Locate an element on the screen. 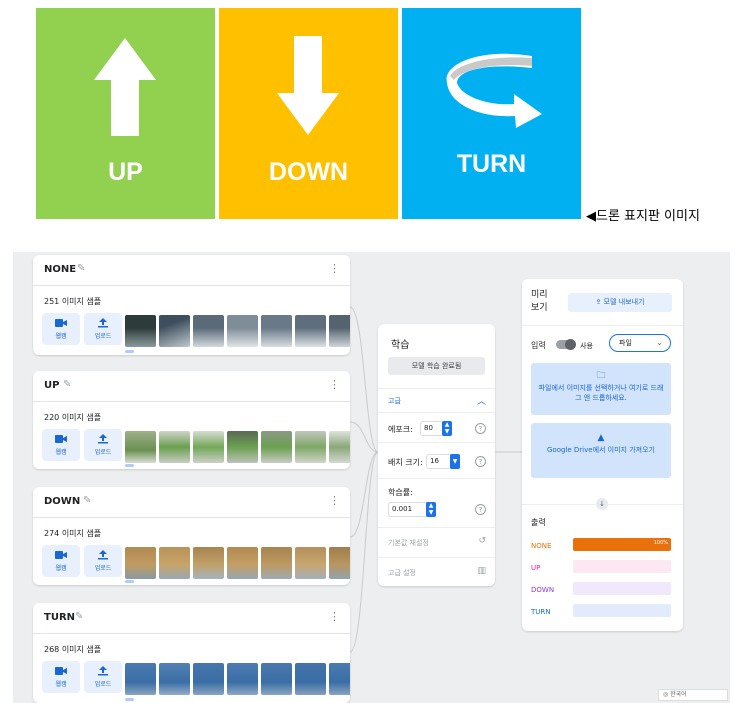 The width and height of the screenshot is (735, 703). input-toggle is located at coordinates (566, 344).